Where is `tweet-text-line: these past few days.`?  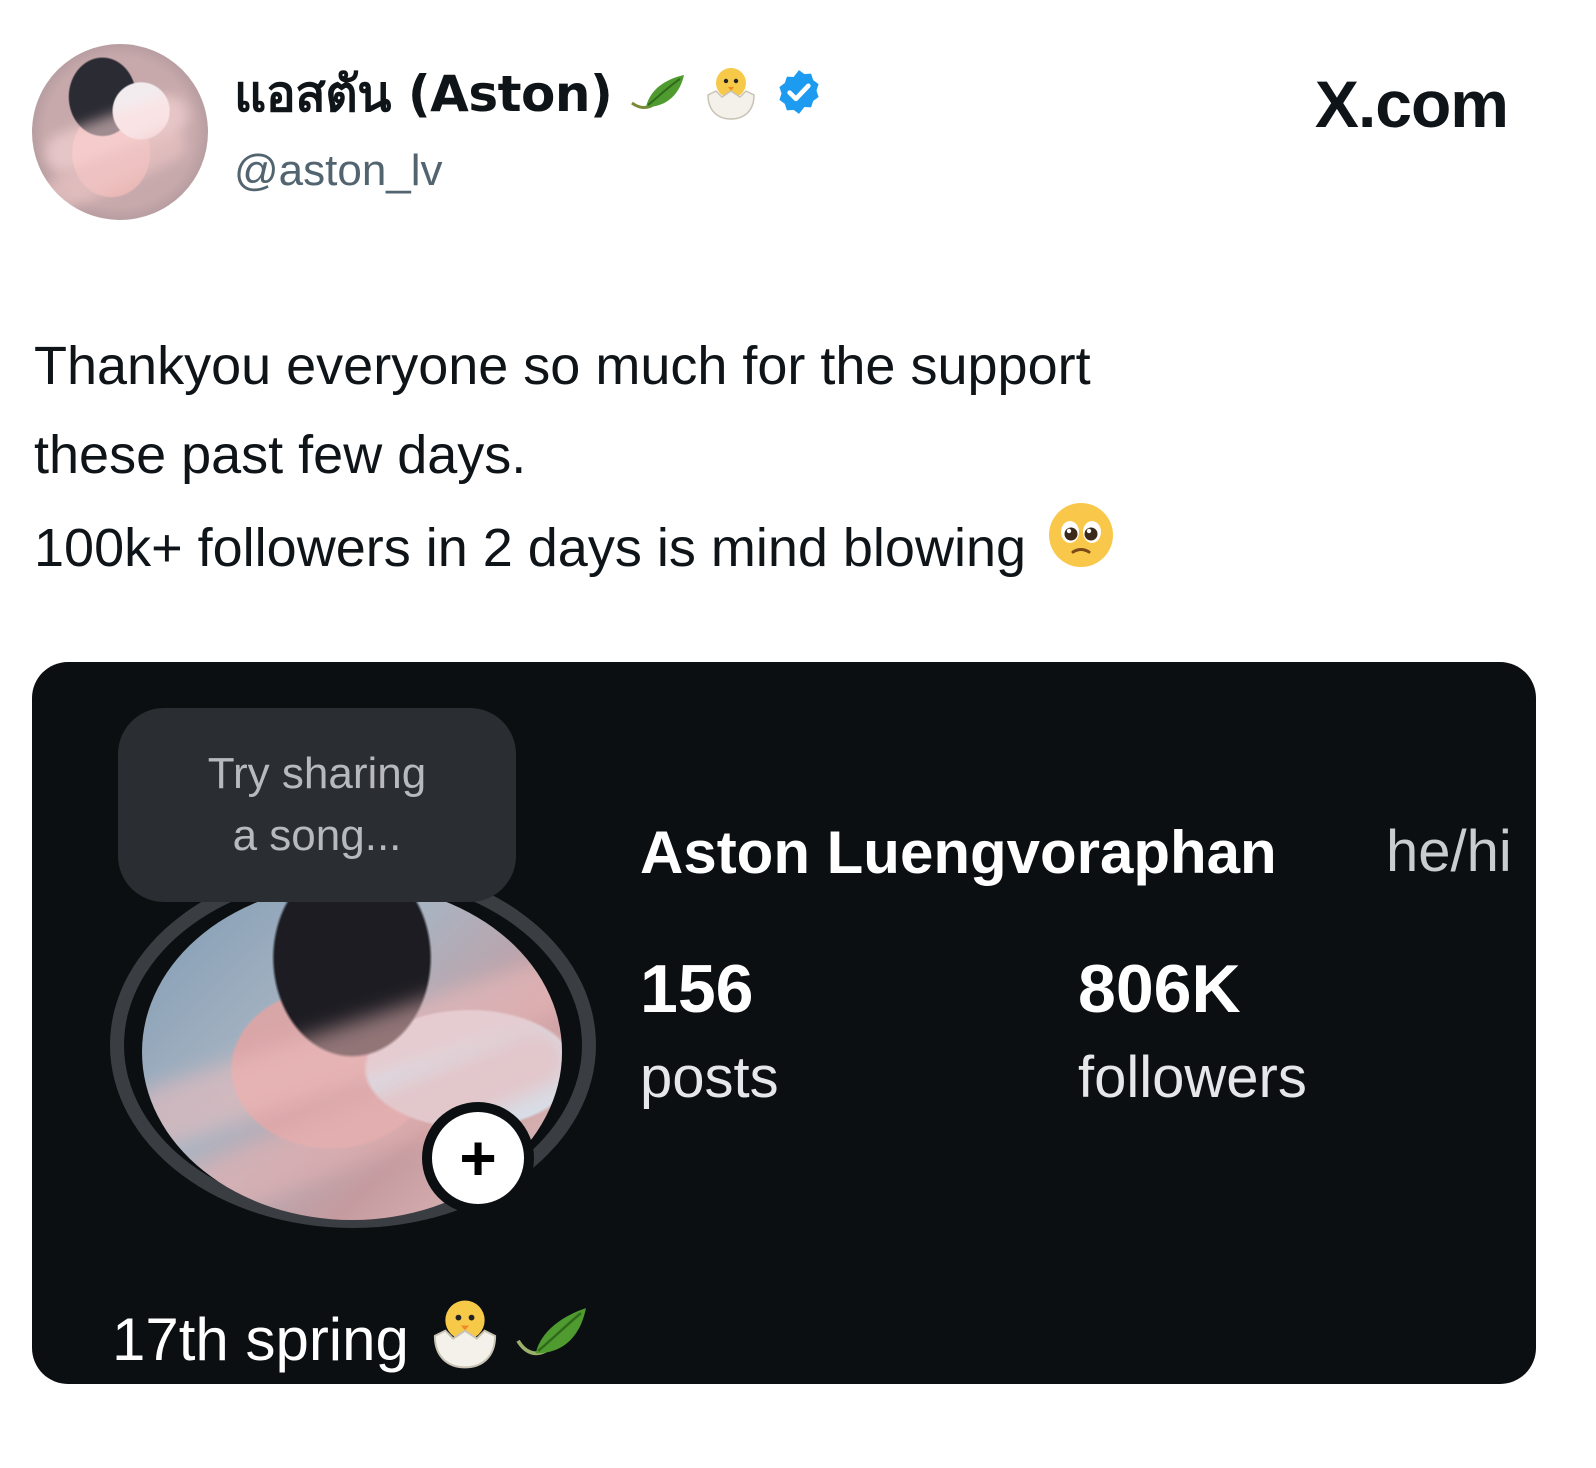
tweet-text-line: these past few days. is located at coordinates (280, 455).